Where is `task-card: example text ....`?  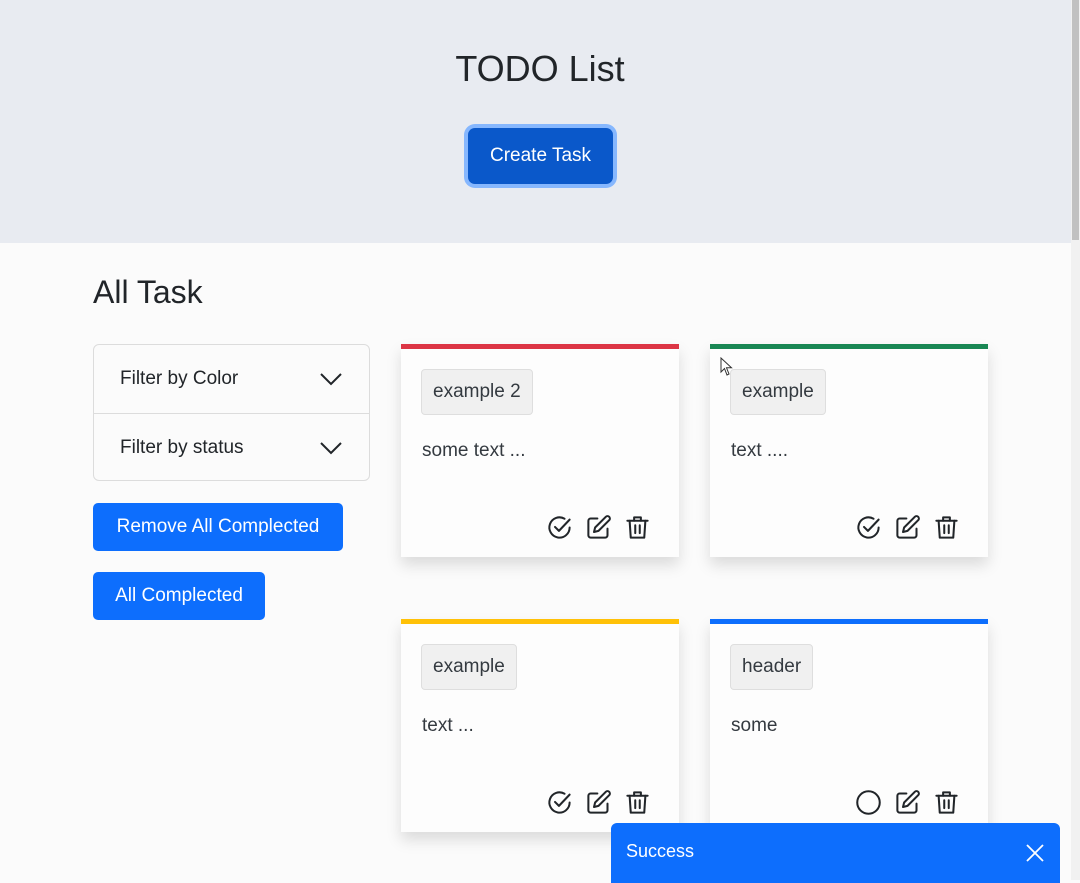 task-card: example text .... is located at coordinates (849, 450).